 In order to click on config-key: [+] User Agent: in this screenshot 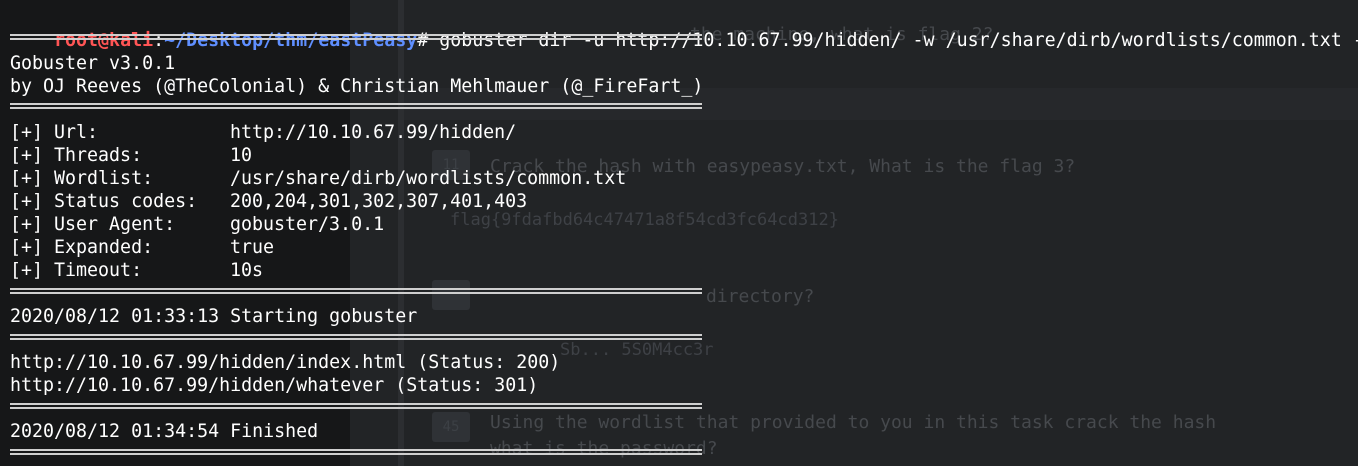, I will do `click(93, 224)`.